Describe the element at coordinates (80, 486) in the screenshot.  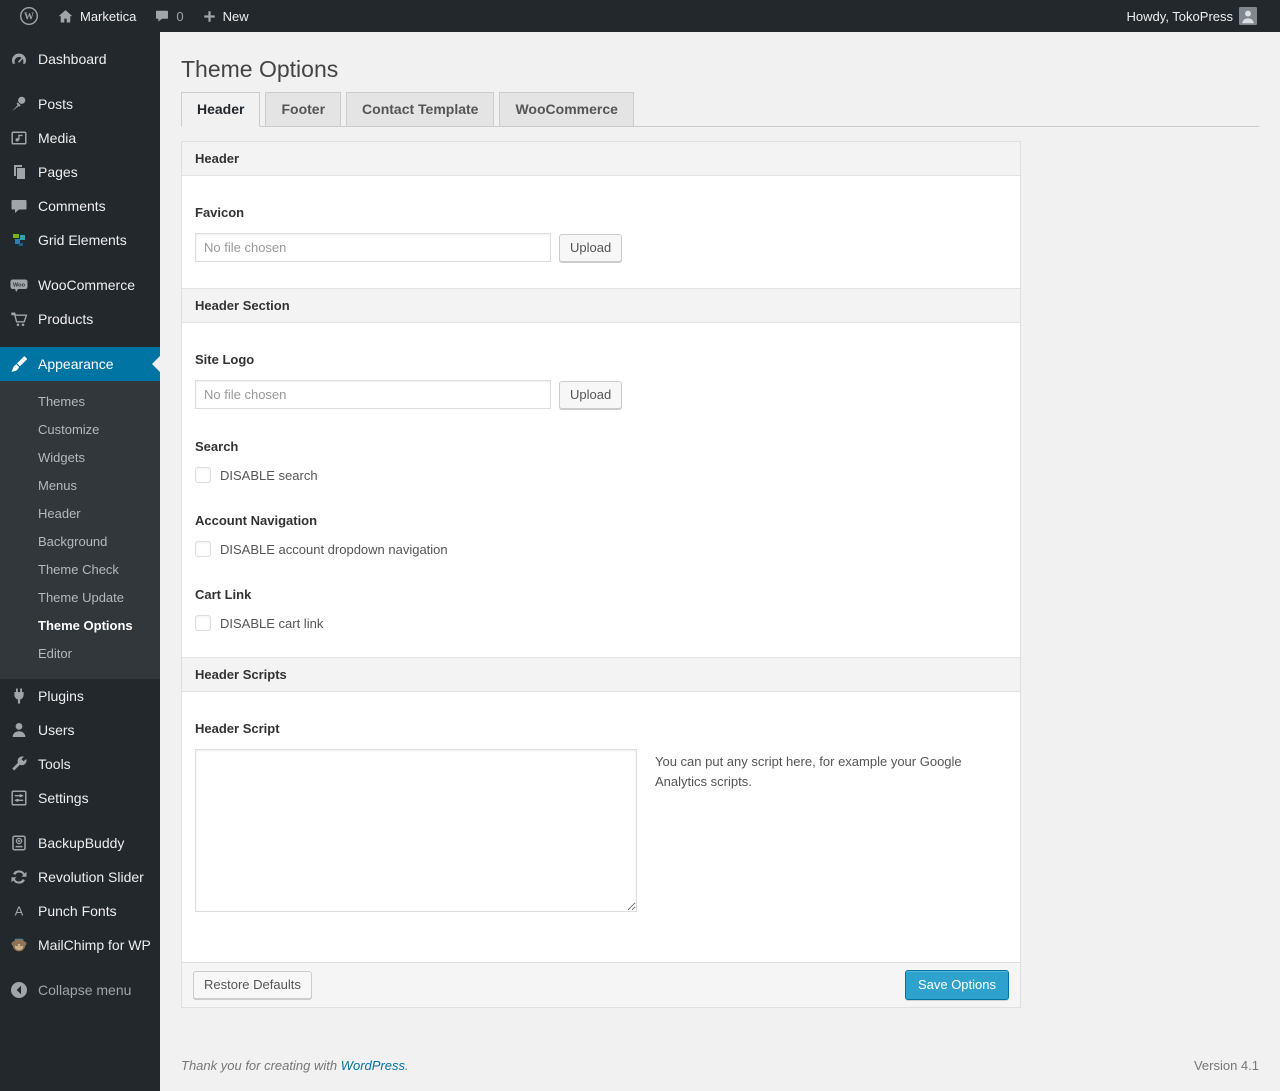
I see `submenu-item-menus: Menus` at that location.